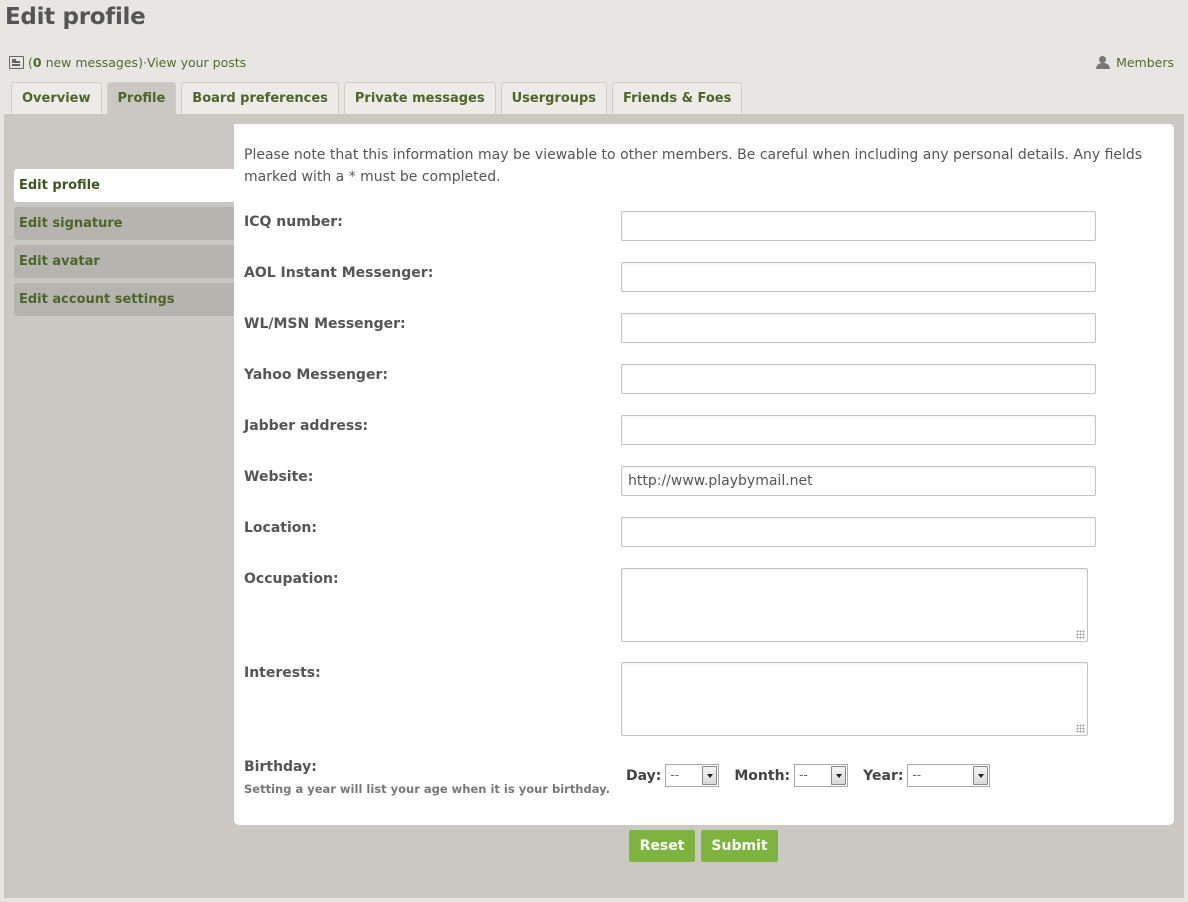 Image resolution: width=1188 pixels, height=902 pixels. I want to click on tab-private-messages: Private messages, so click(419, 98).